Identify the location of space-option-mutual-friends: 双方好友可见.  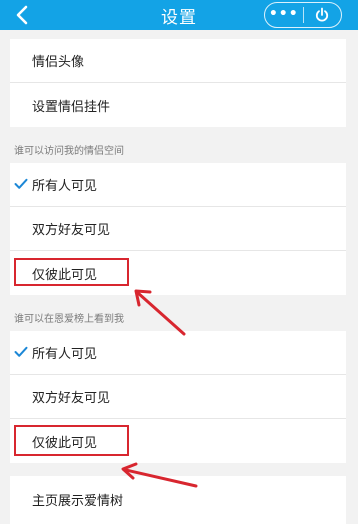
(178, 229).